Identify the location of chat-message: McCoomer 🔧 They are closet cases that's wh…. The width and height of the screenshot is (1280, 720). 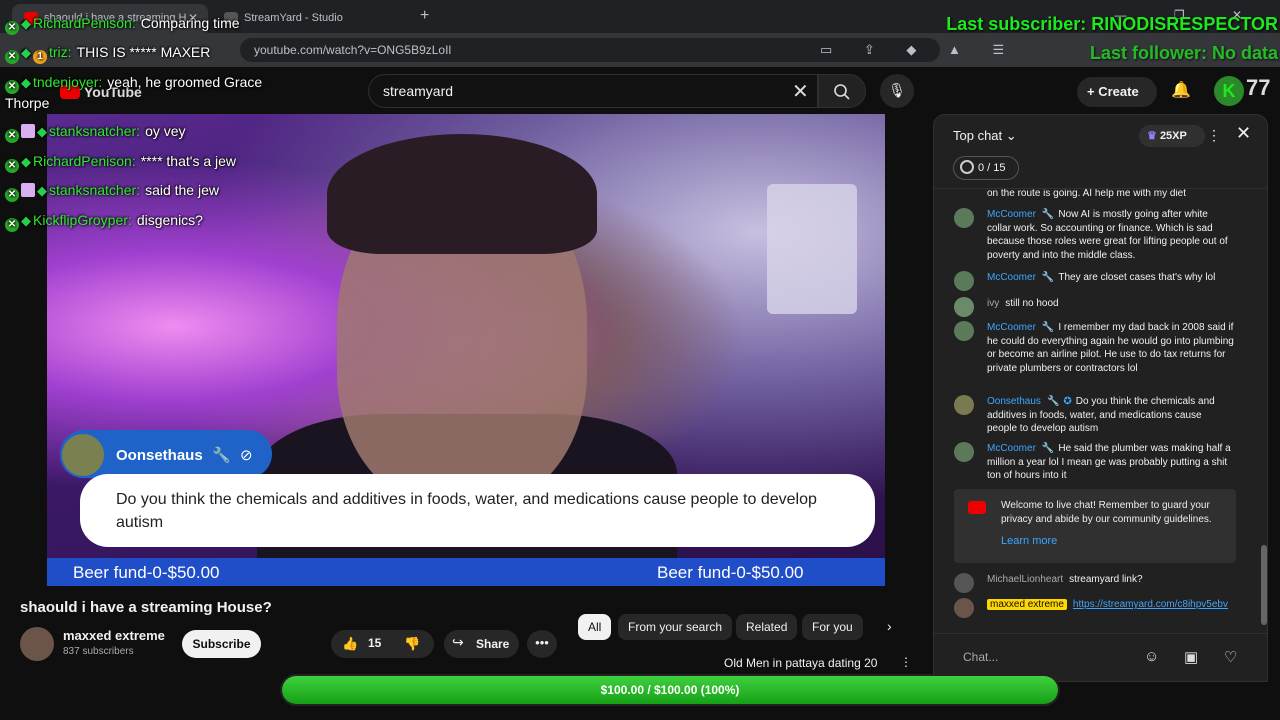
(1094, 281).